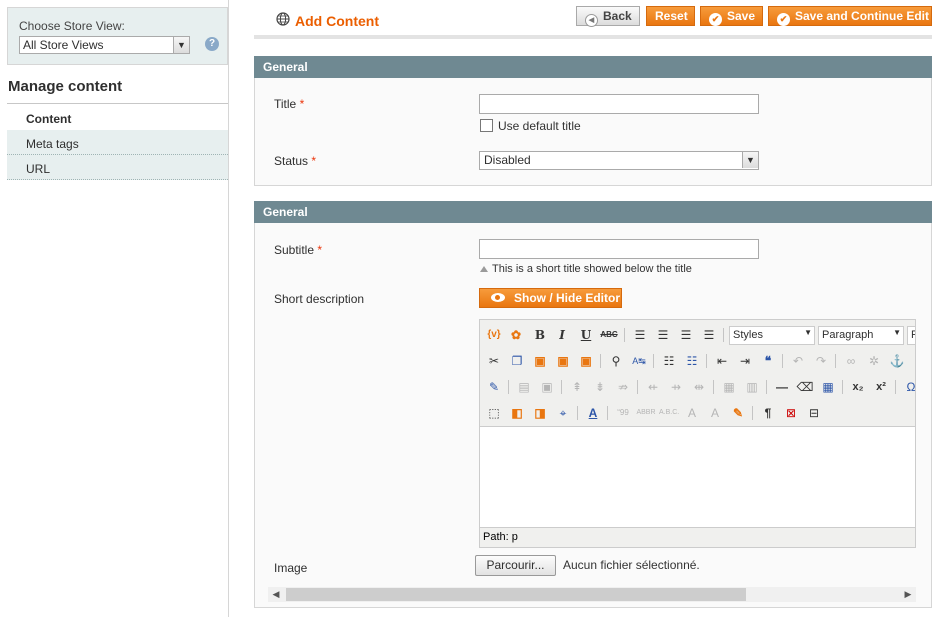 This screenshot has height=617, width=940. What do you see at coordinates (617, 16) in the screenshot?
I see `back-label: Back` at bounding box center [617, 16].